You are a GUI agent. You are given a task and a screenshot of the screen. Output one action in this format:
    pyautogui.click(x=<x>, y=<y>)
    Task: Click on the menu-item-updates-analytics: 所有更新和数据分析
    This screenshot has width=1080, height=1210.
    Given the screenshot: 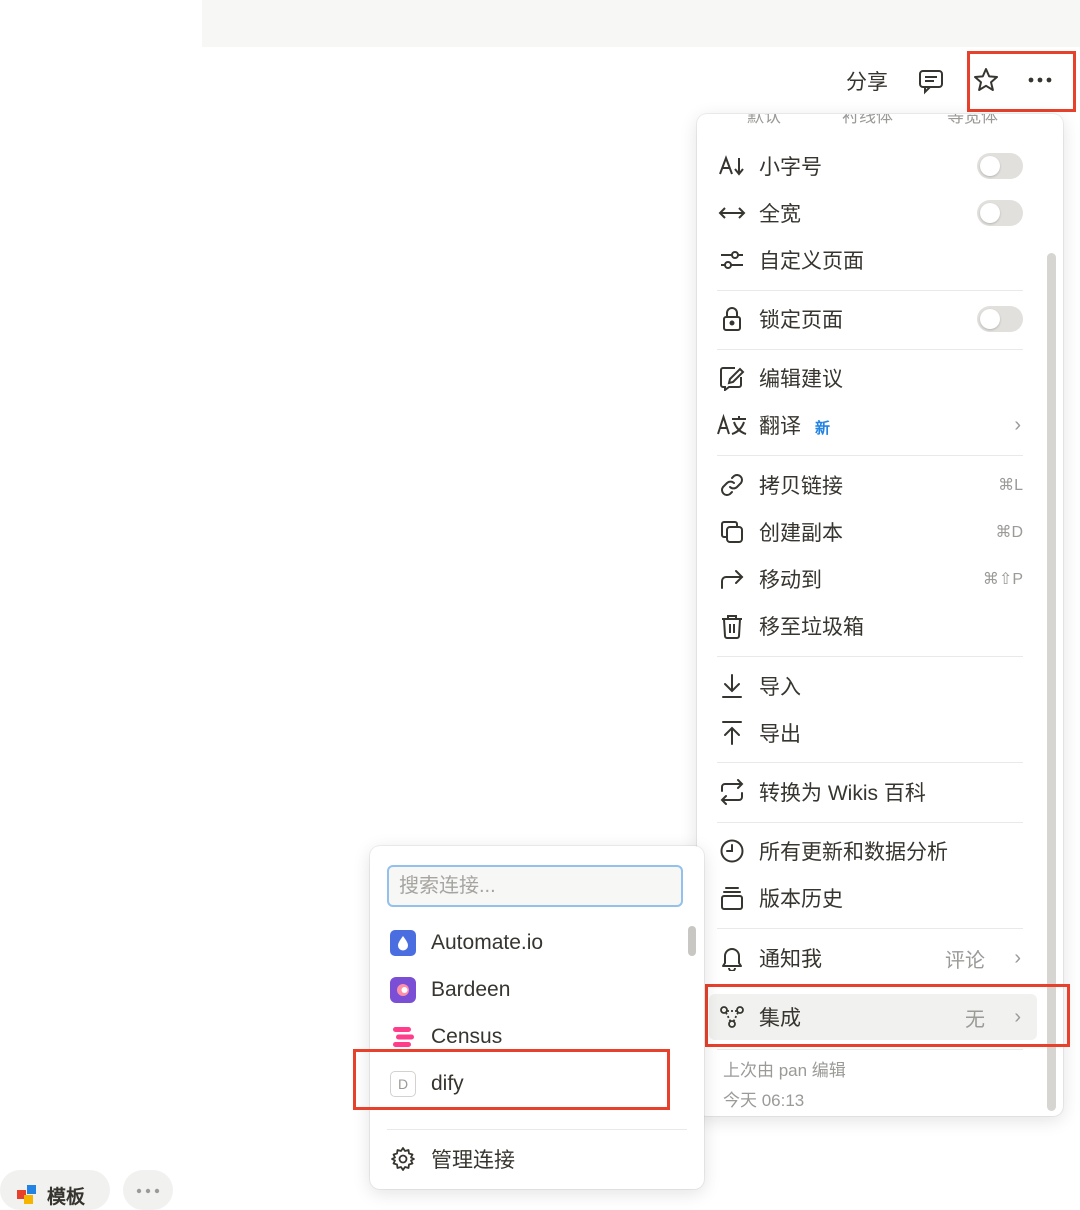 What is the action you would take?
    pyautogui.click(x=867, y=851)
    